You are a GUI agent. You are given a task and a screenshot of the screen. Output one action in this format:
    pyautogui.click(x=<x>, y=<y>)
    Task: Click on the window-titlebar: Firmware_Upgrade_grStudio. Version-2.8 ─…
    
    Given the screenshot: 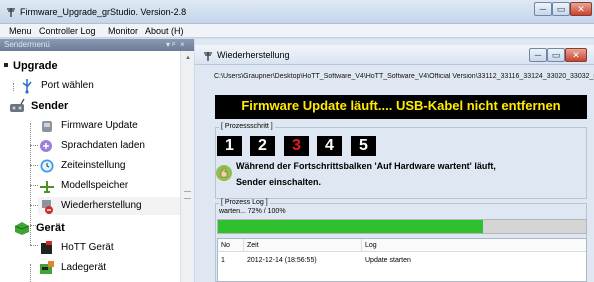 What is the action you would take?
    pyautogui.click(x=297, y=12)
    